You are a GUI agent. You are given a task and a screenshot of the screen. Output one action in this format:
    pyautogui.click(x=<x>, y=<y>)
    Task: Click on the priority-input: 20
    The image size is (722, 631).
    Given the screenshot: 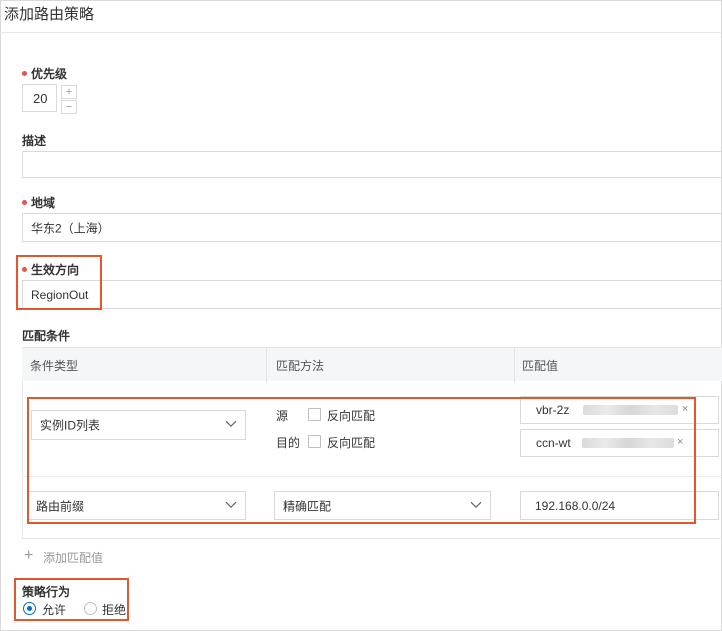 What is the action you would take?
    pyautogui.click(x=39, y=98)
    